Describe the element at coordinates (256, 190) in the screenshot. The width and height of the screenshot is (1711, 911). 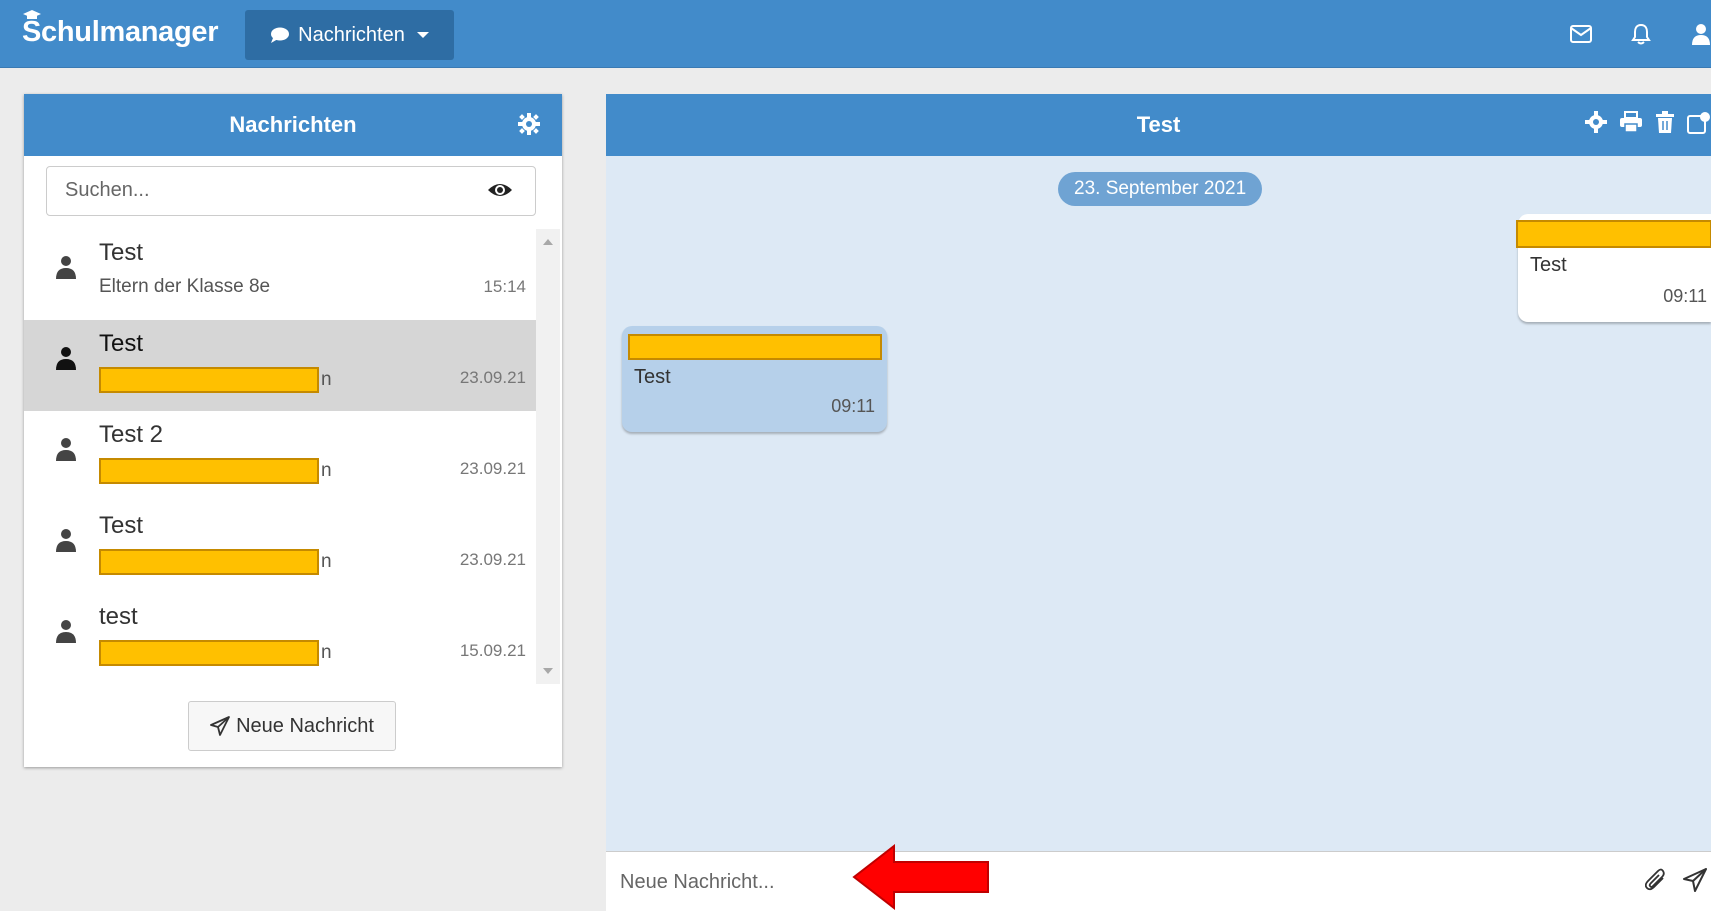
I see `search-input` at that location.